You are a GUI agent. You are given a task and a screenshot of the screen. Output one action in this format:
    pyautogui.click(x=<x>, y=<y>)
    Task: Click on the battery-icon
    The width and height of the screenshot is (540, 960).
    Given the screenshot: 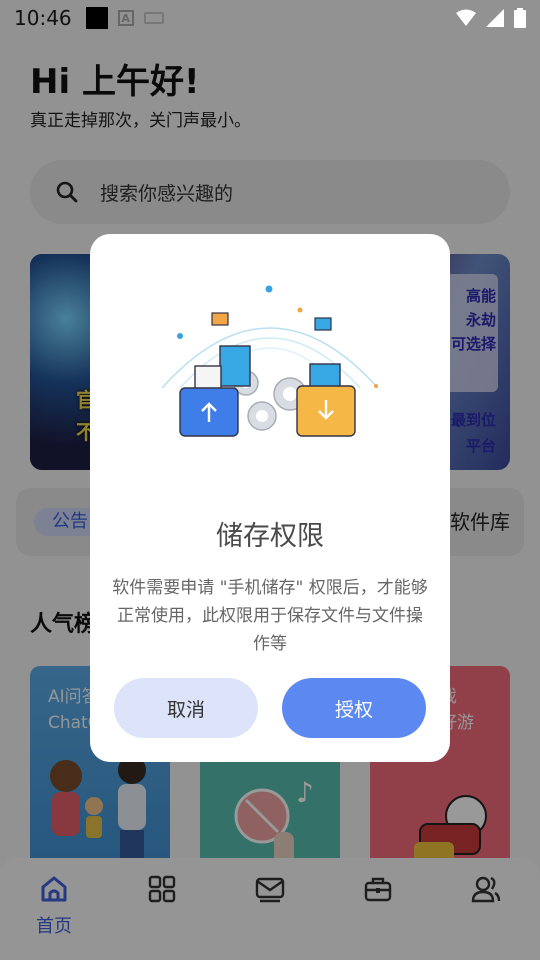 What is the action you would take?
    pyautogui.click(x=520, y=18)
    